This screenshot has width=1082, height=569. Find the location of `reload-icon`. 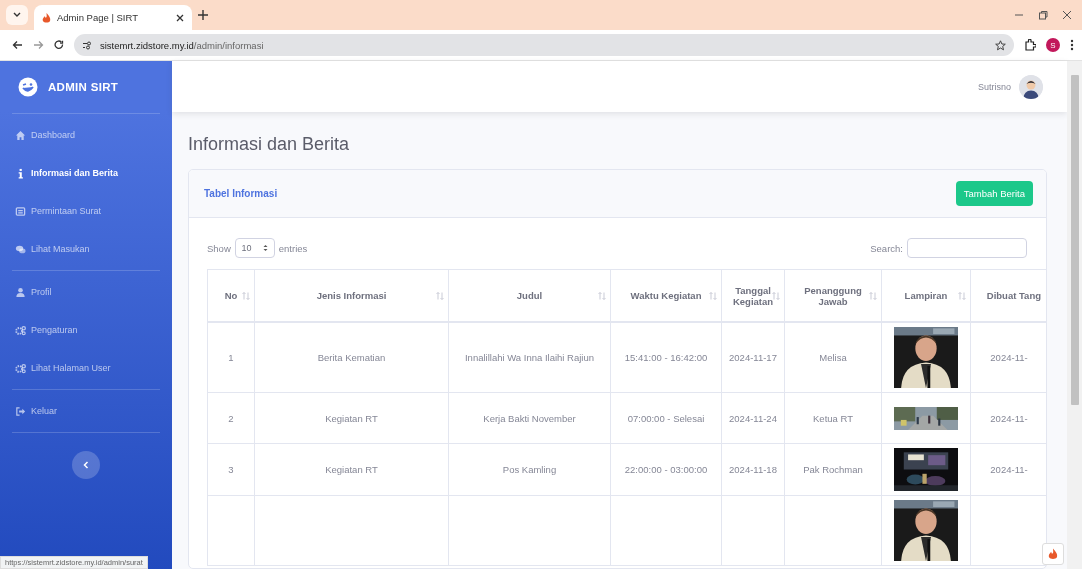

reload-icon is located at coordinates (59, 45).